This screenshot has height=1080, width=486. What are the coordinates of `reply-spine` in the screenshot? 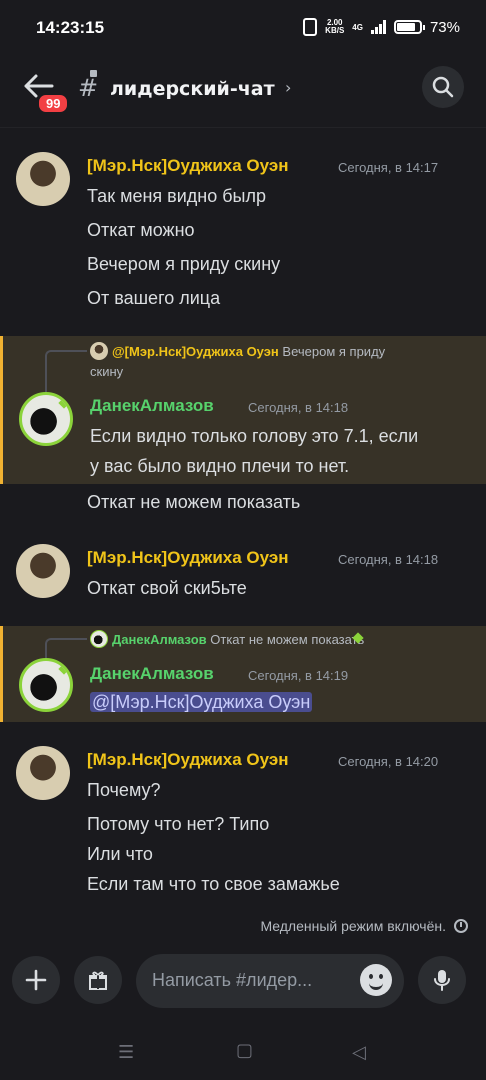 It's located at (66, 372).